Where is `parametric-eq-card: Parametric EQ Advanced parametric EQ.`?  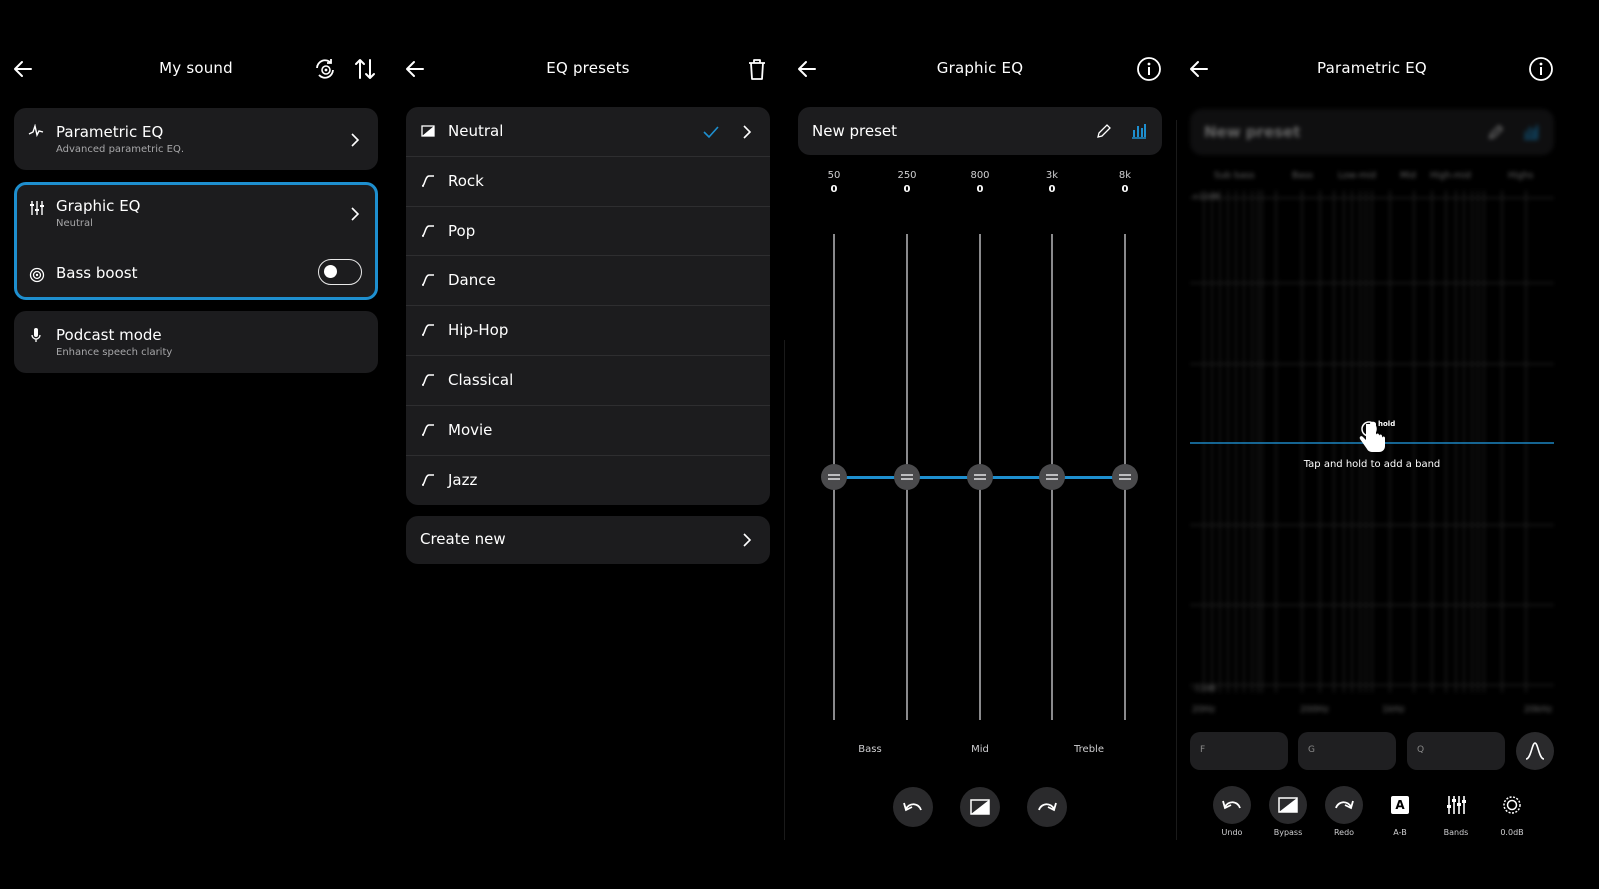
parametric-eq-card: Parametric EQ Advanced parametric EQ. is located at coordinates (196, 139).